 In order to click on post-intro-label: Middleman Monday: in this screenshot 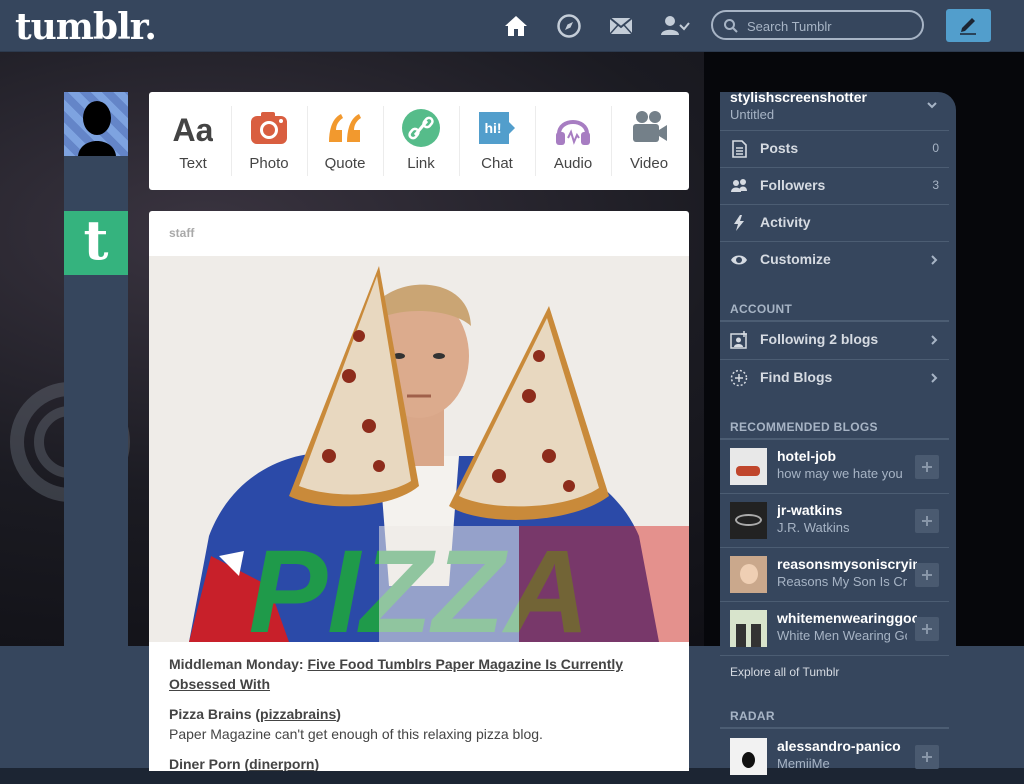, I will do `click(238, 664)`.